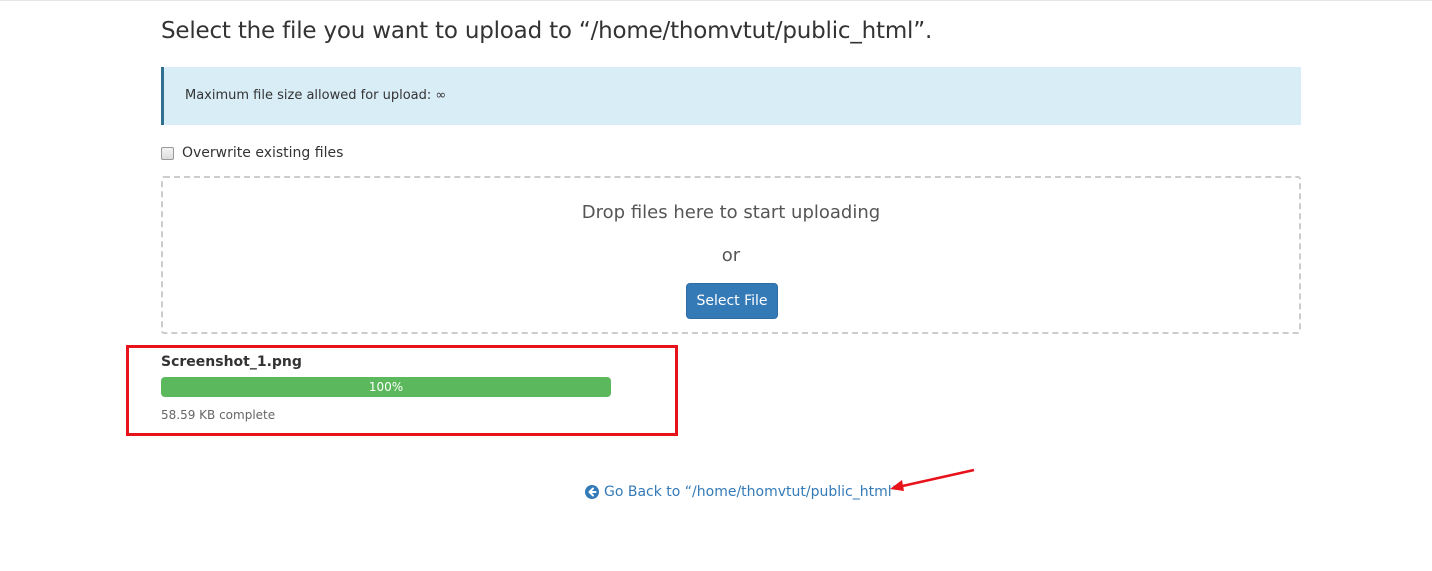 This screenshot has width=1432, height=571. I want to click on or-text: or, so click(731, 255).